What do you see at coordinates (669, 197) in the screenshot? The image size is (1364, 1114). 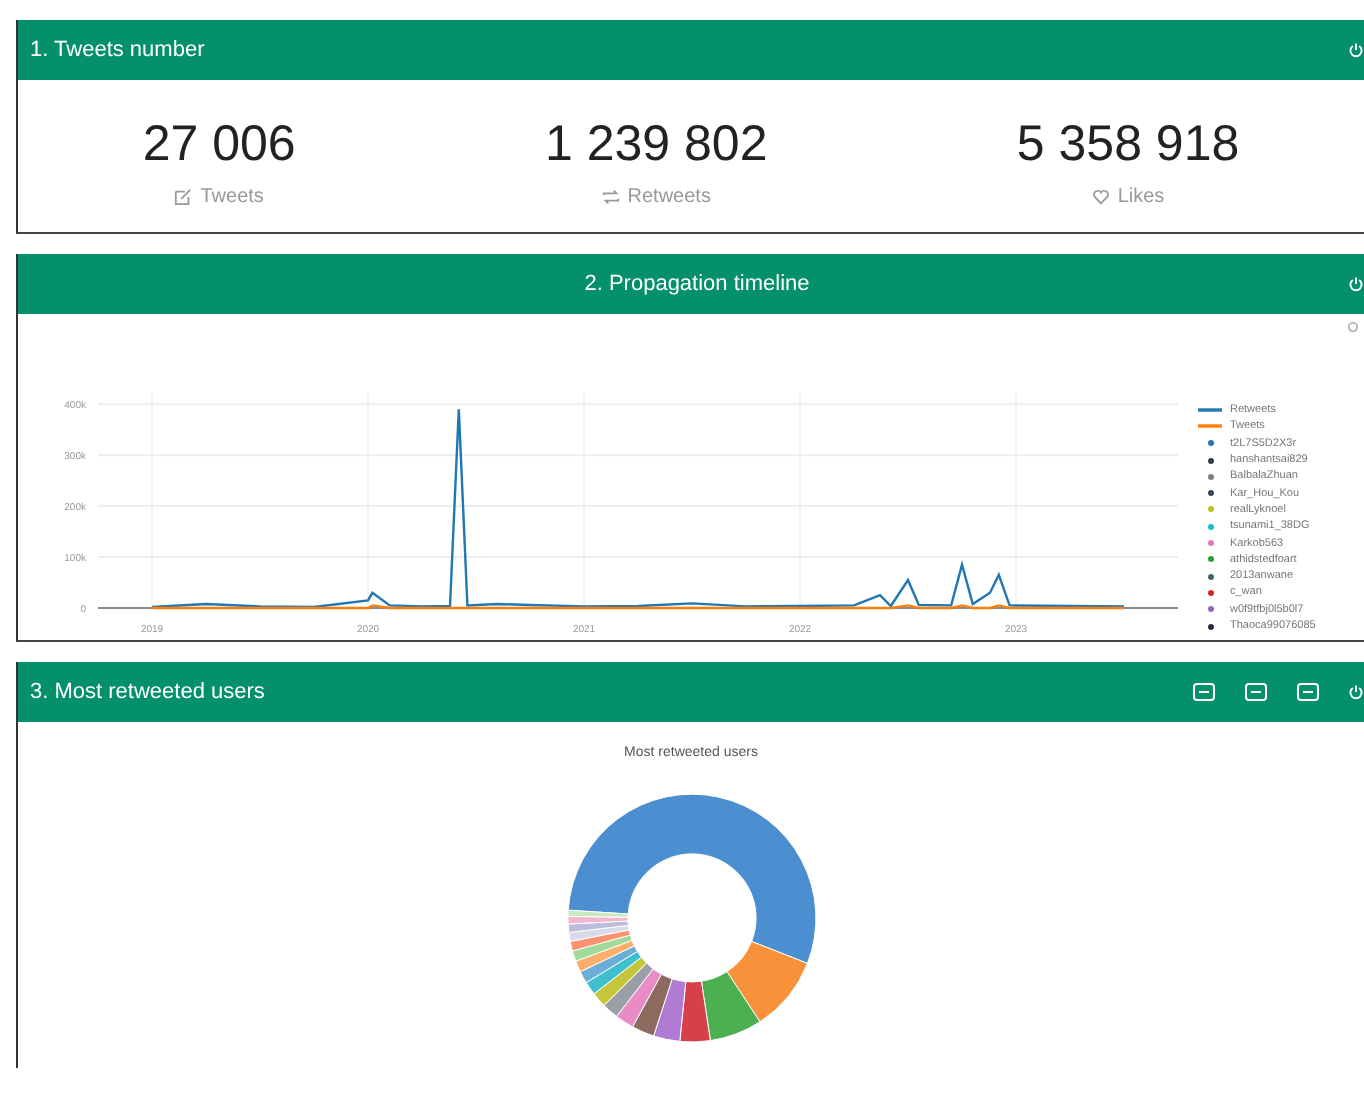 I see `stat-label: Retweets` at bounding box center [669, 197].